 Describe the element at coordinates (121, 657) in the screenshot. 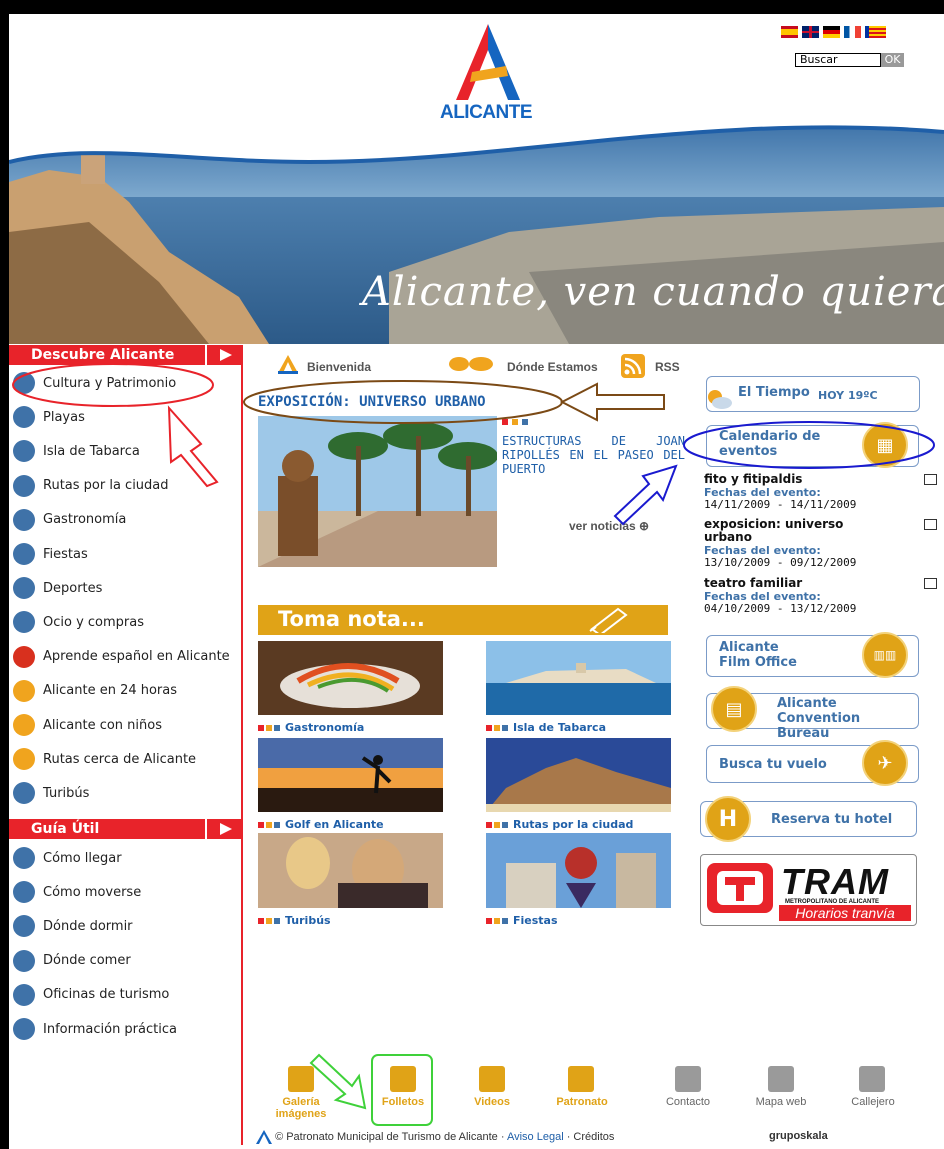

I see `sidebar-item: Aprende español en Alicante` at that location.